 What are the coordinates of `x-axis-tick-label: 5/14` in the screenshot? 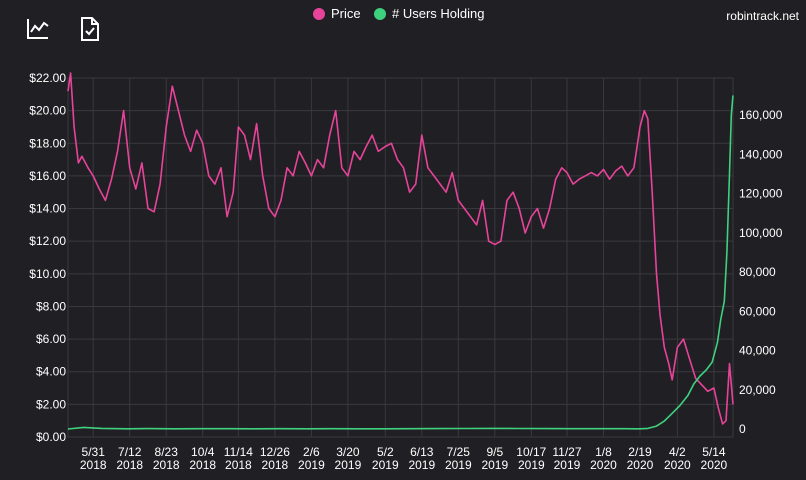 It's located at (714, 452).